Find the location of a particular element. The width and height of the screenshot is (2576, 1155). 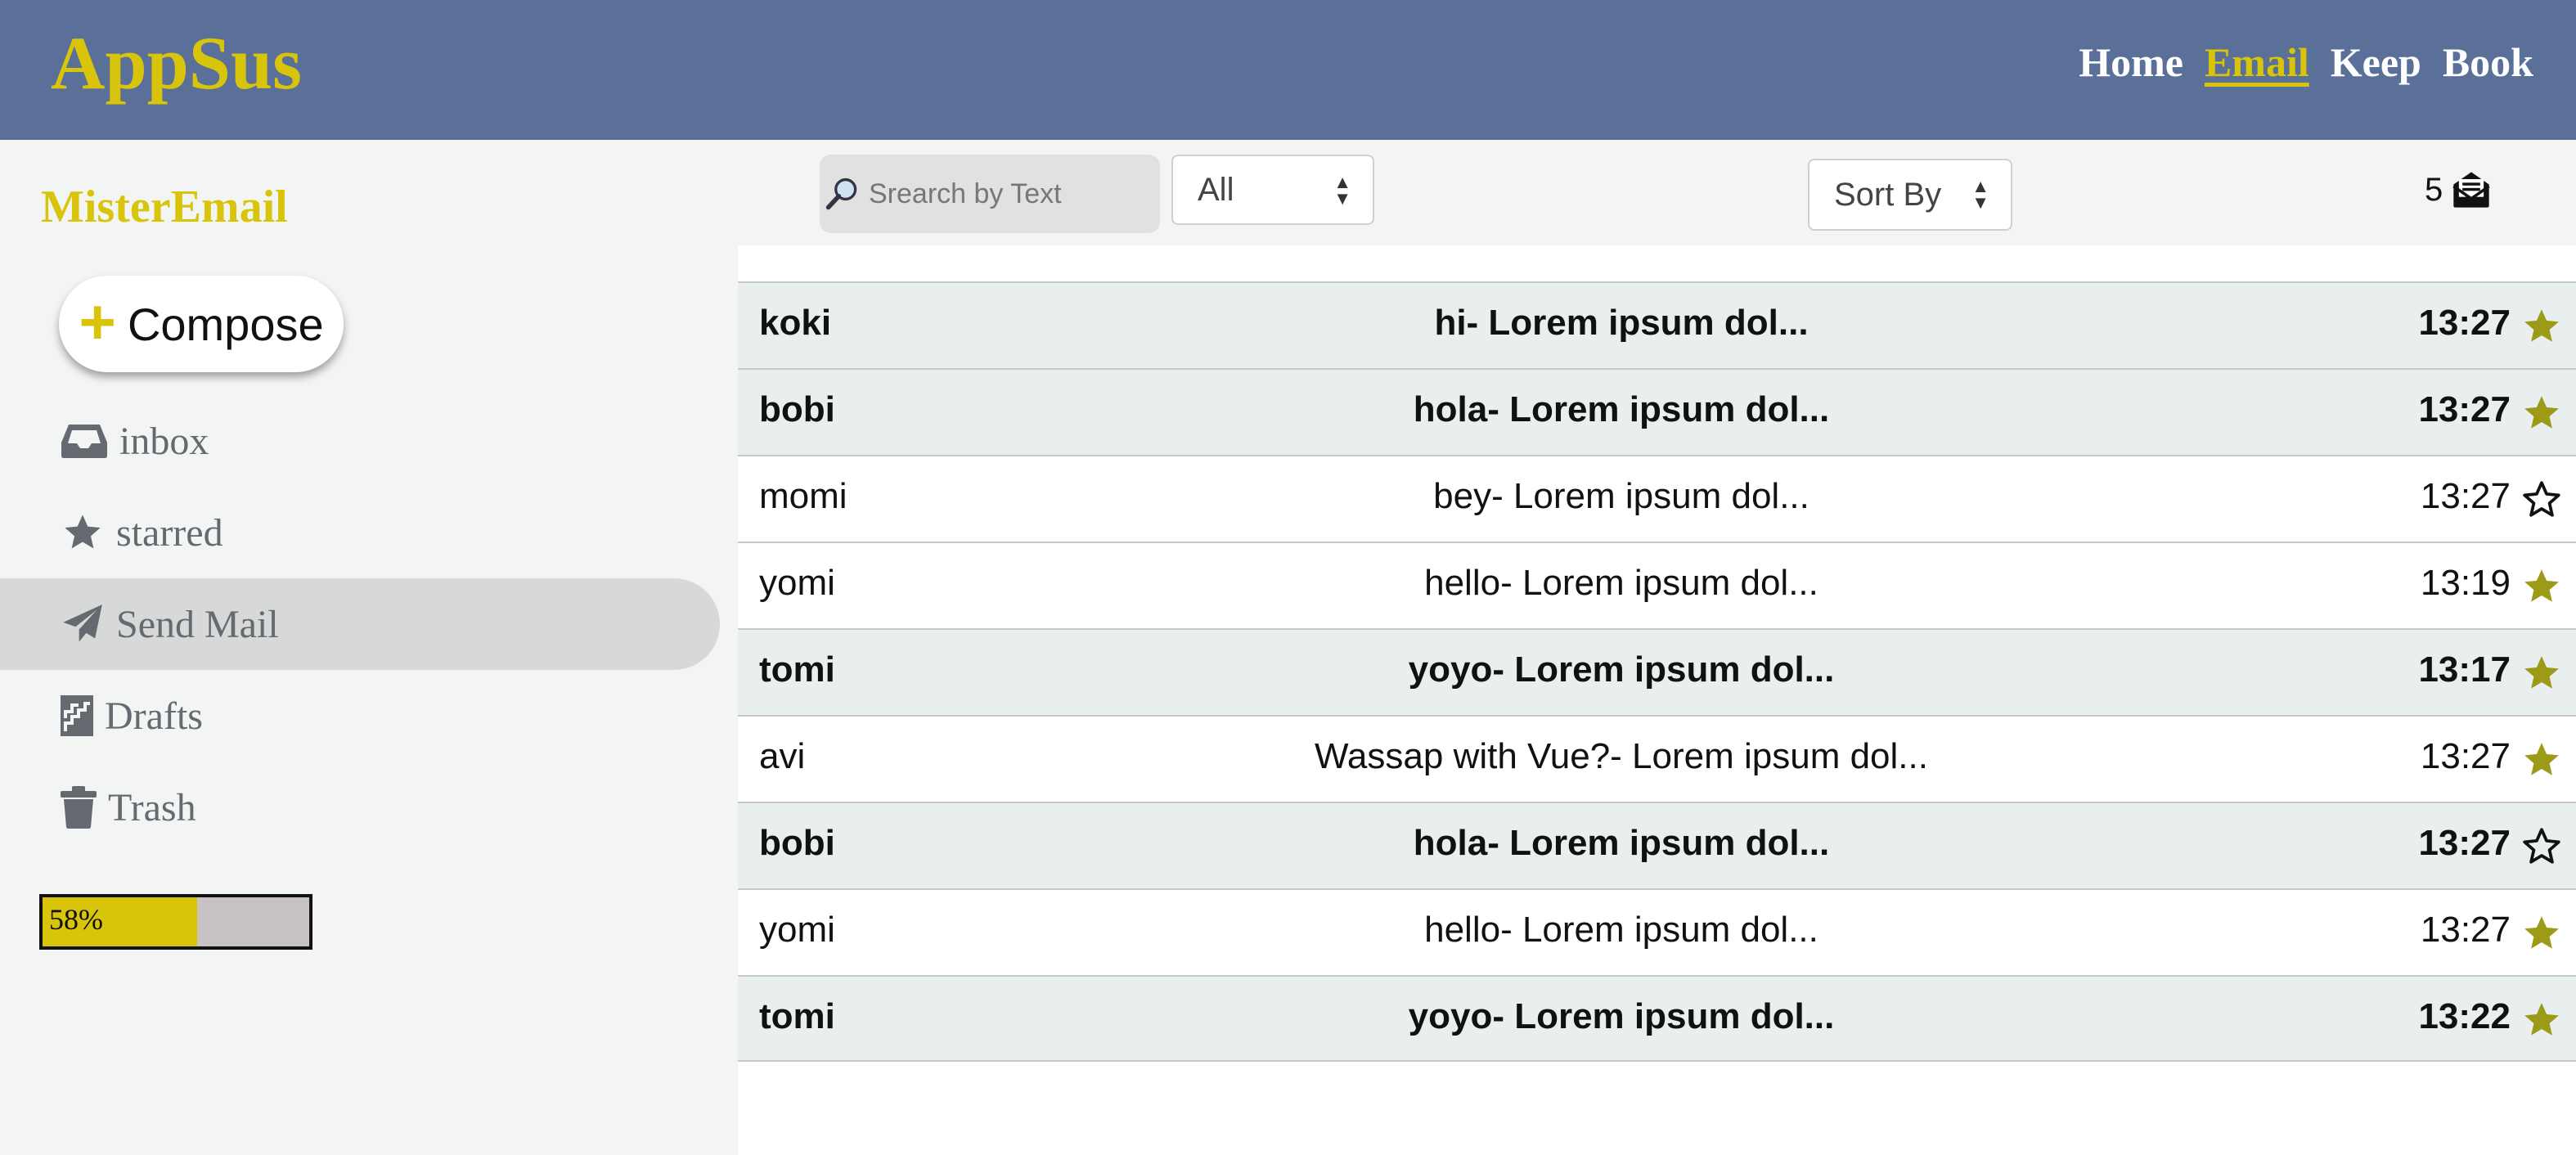

storage-progress-bar: 58% is located at coordinates (176, 922).